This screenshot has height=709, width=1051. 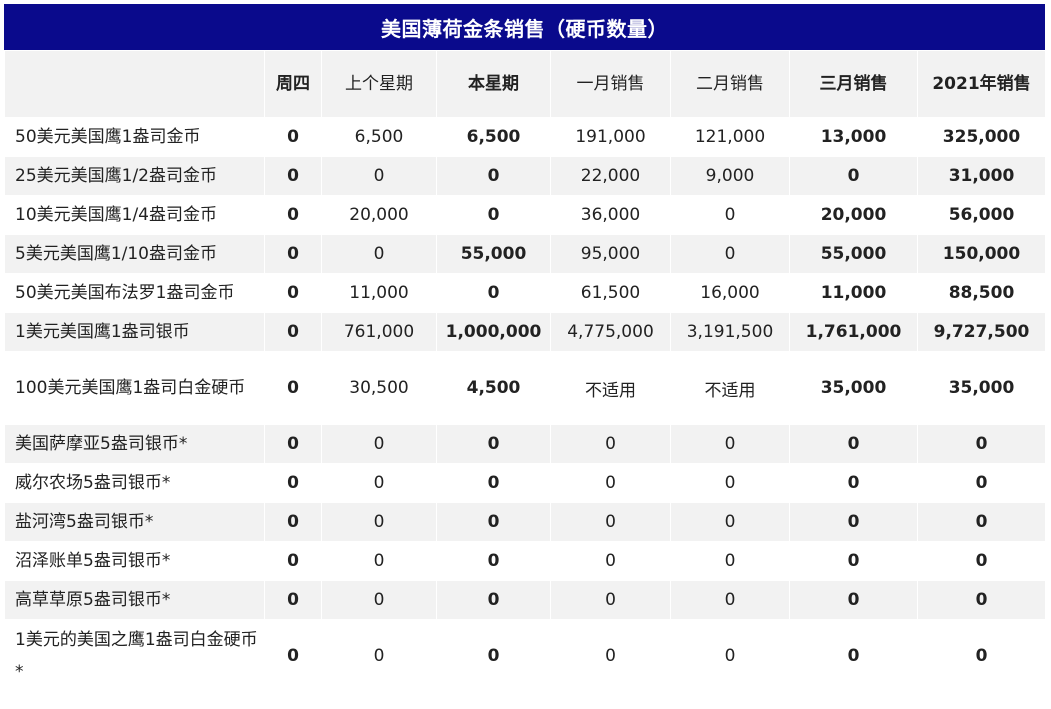 I want to click on cell-last-week: 761,000, so click(x=379, y=332).